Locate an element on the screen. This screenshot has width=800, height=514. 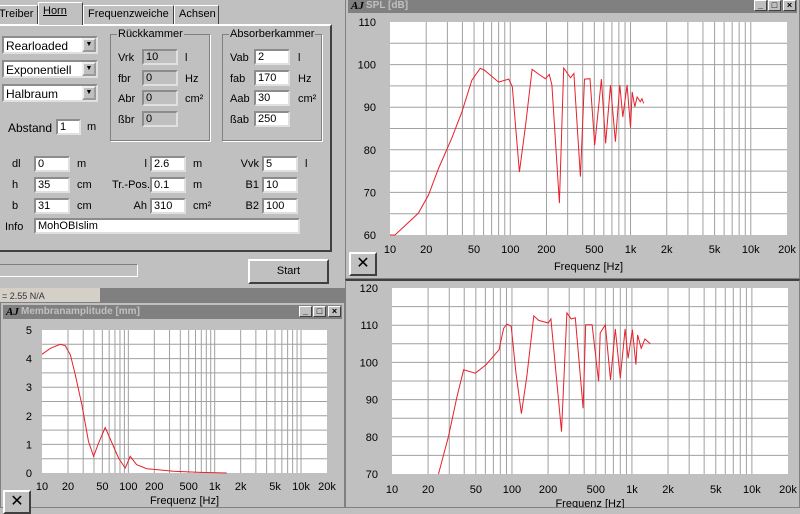
absorberkammer-input: 2 is located at coordinates (272, 57).